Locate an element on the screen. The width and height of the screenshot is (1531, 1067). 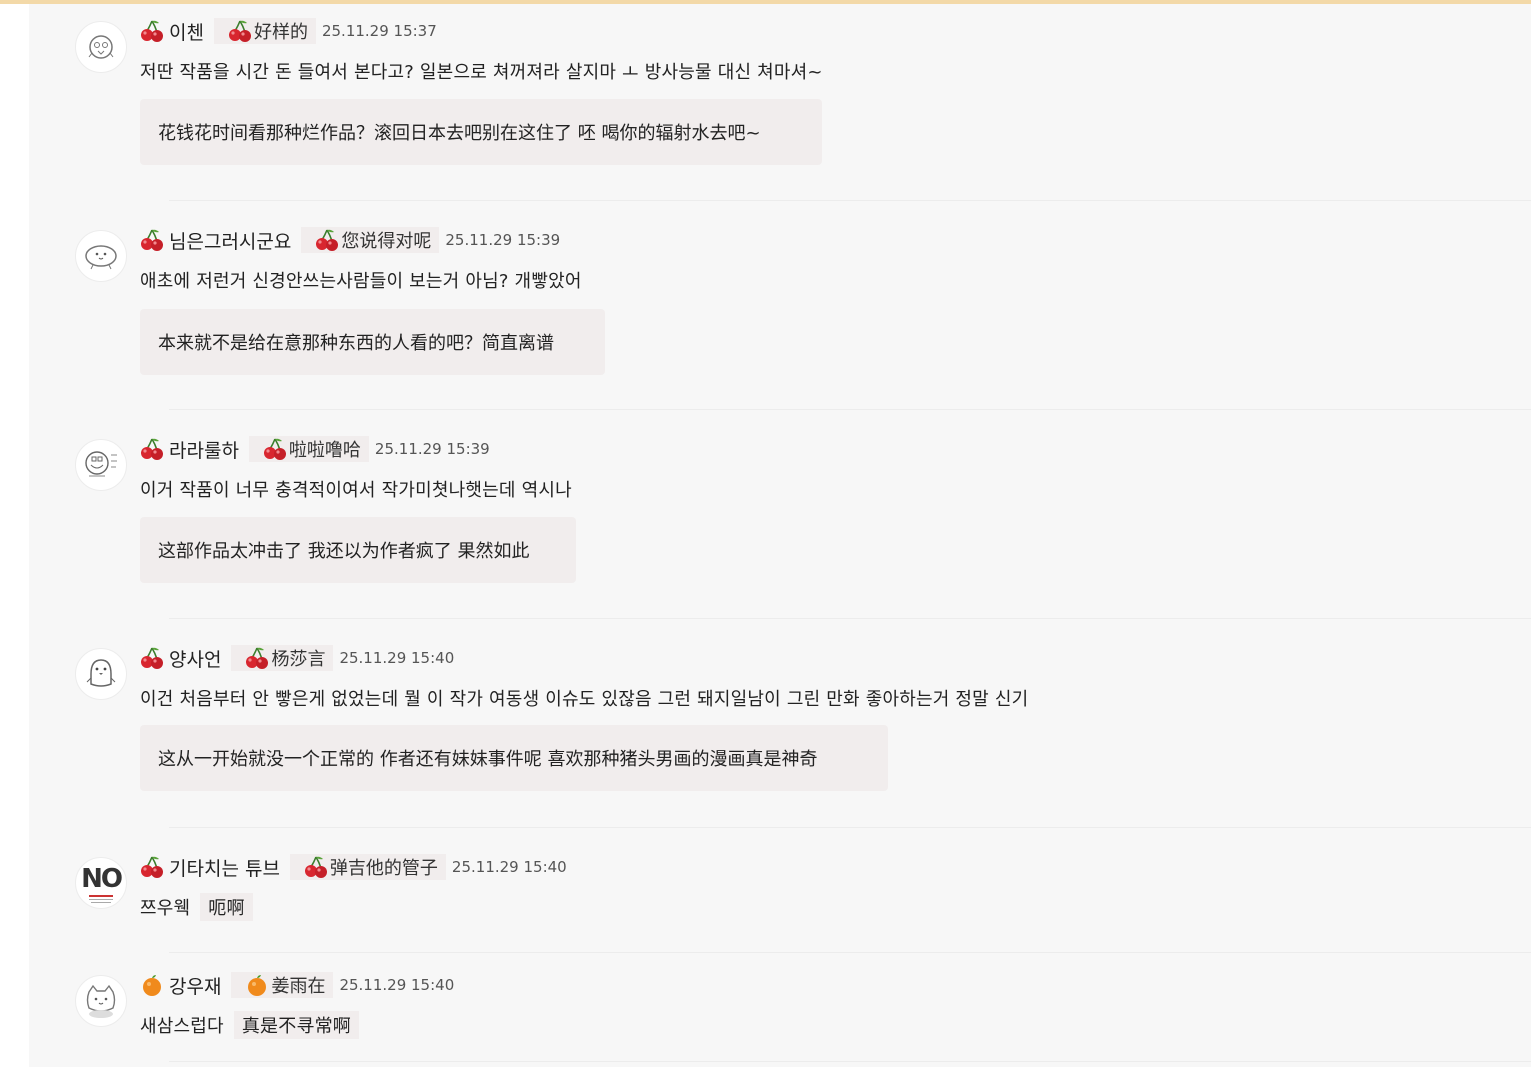
author-name: 양사언 is located at coordinates (195, 658).